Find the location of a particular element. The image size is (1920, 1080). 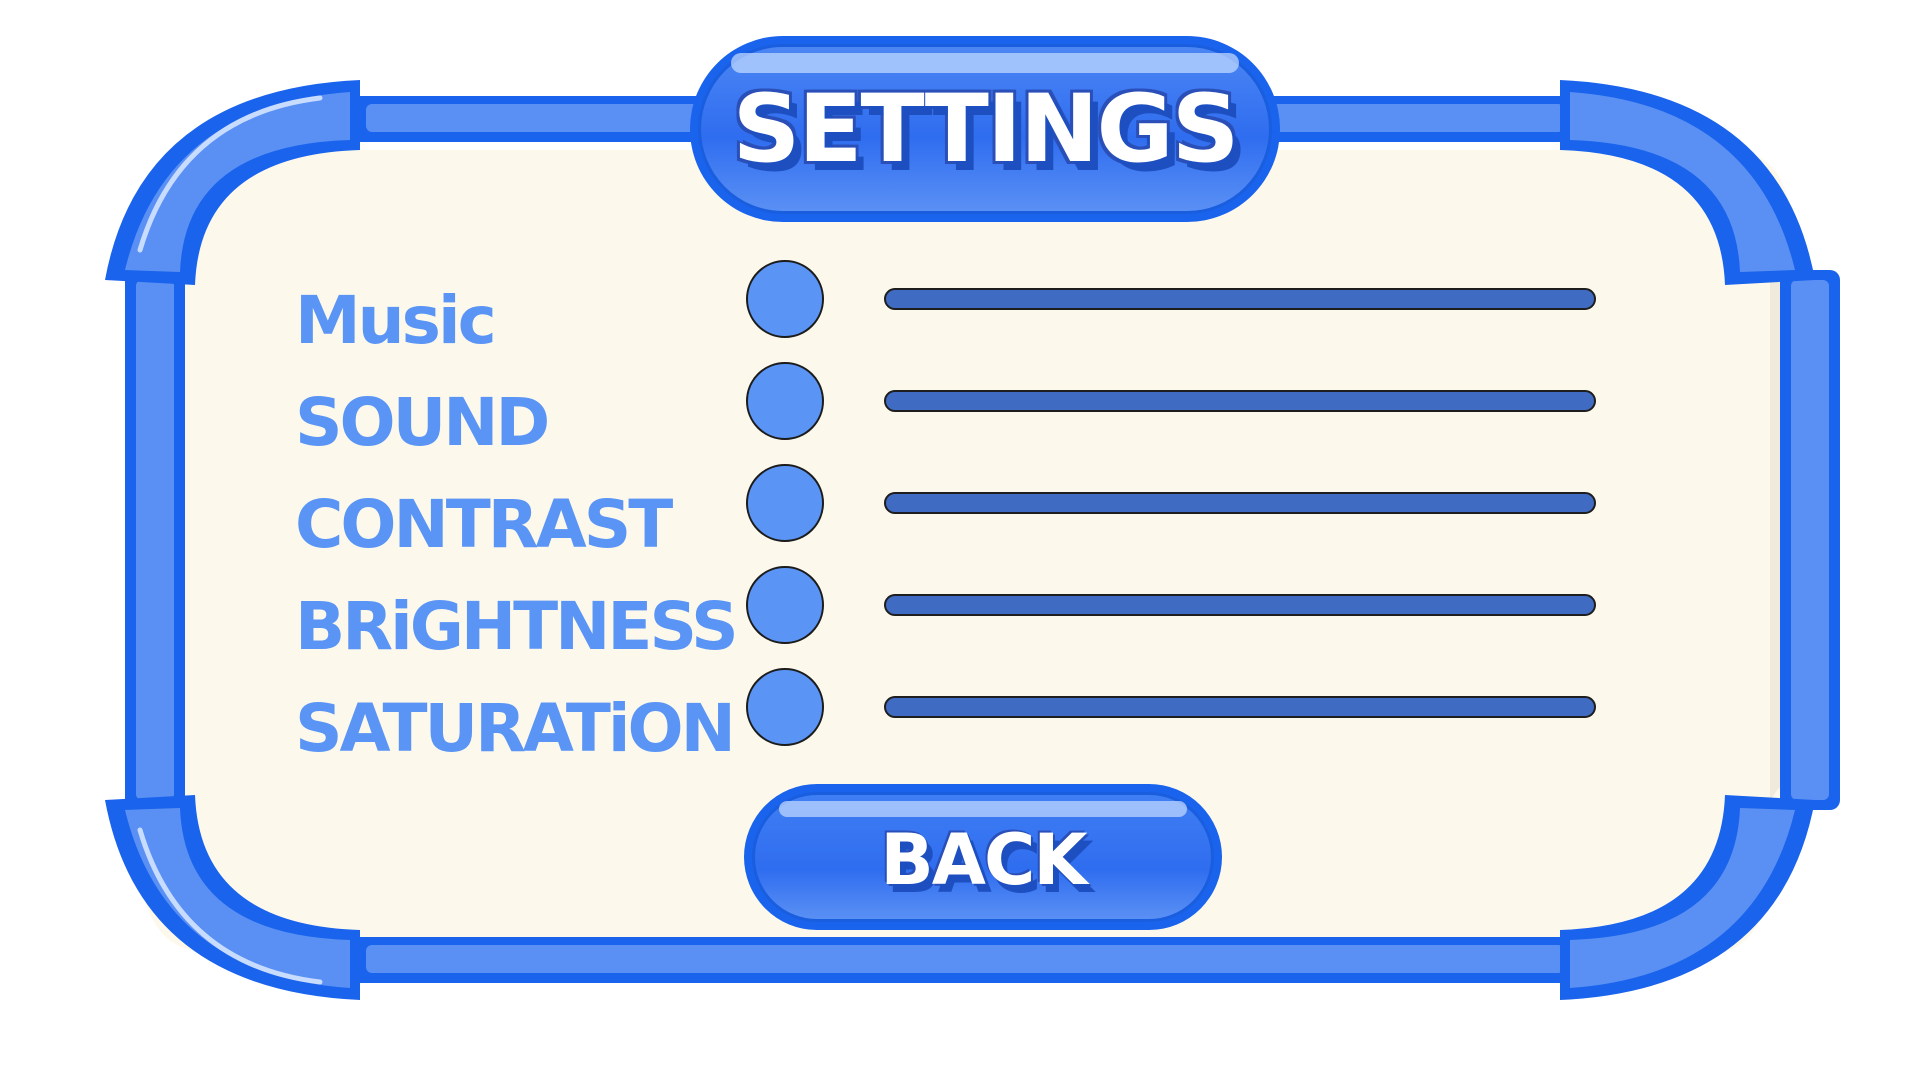

setting-row-music: Music is located at coordinates (960, 310).